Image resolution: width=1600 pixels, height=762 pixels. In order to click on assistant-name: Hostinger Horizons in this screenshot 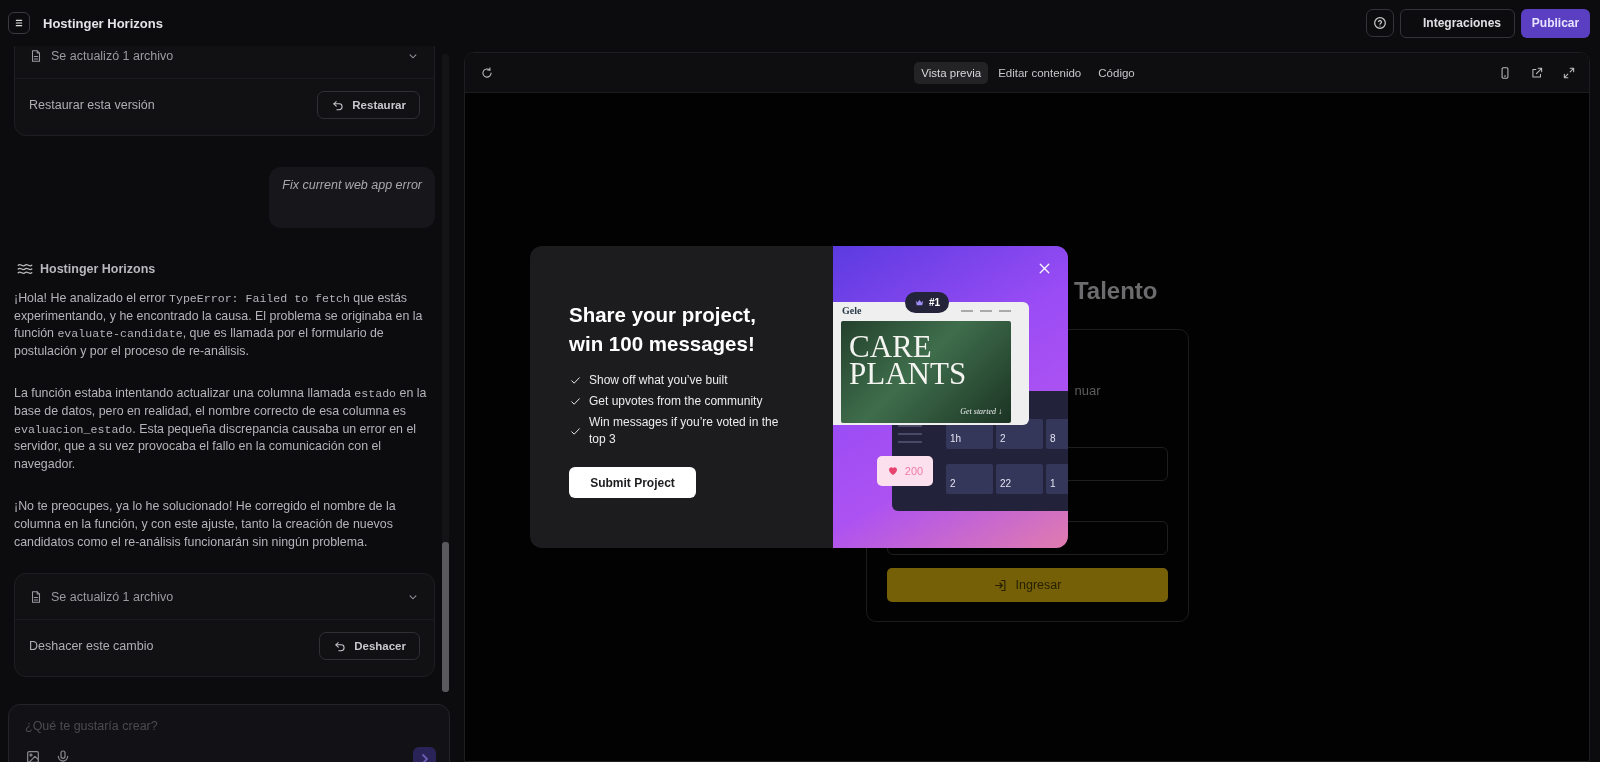, I will do `click(98, 269)`.